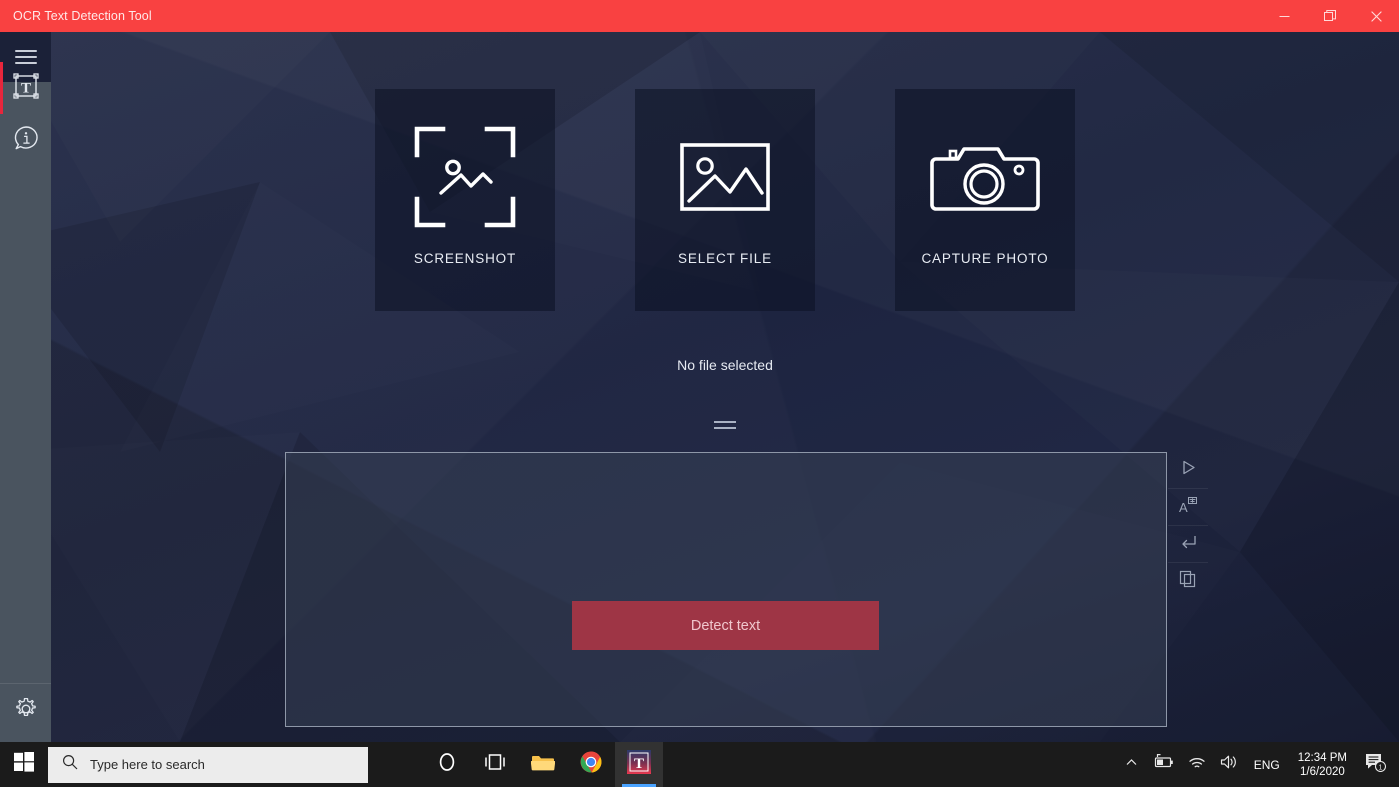 The image size is (1399, 787). Describe the element at coordinates (465, 258) in the screenshot. I see `screenshot-card-label: SCREENSHOT` at that location.